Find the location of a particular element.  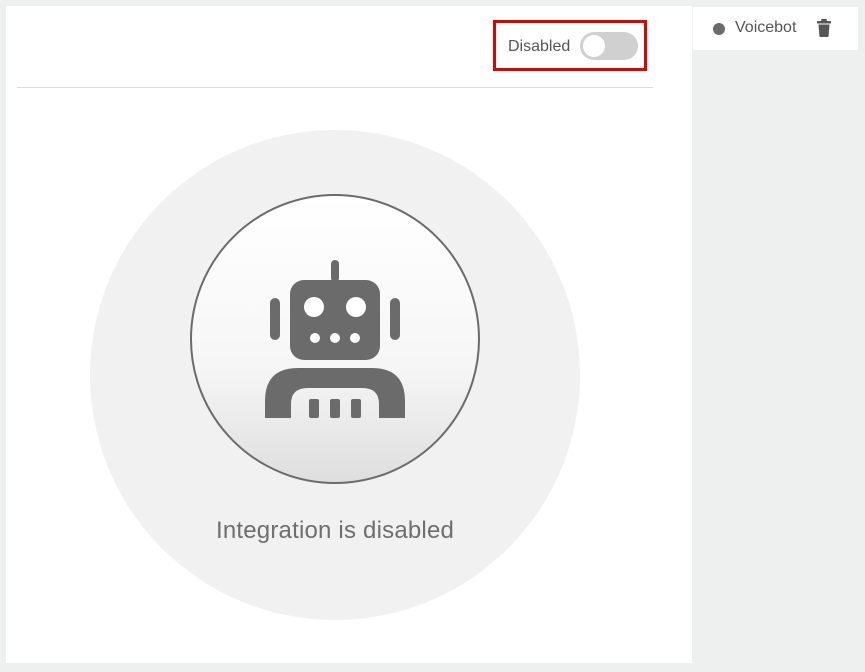

toggle-highlight: Disabled is located at coordinates (570, 45).